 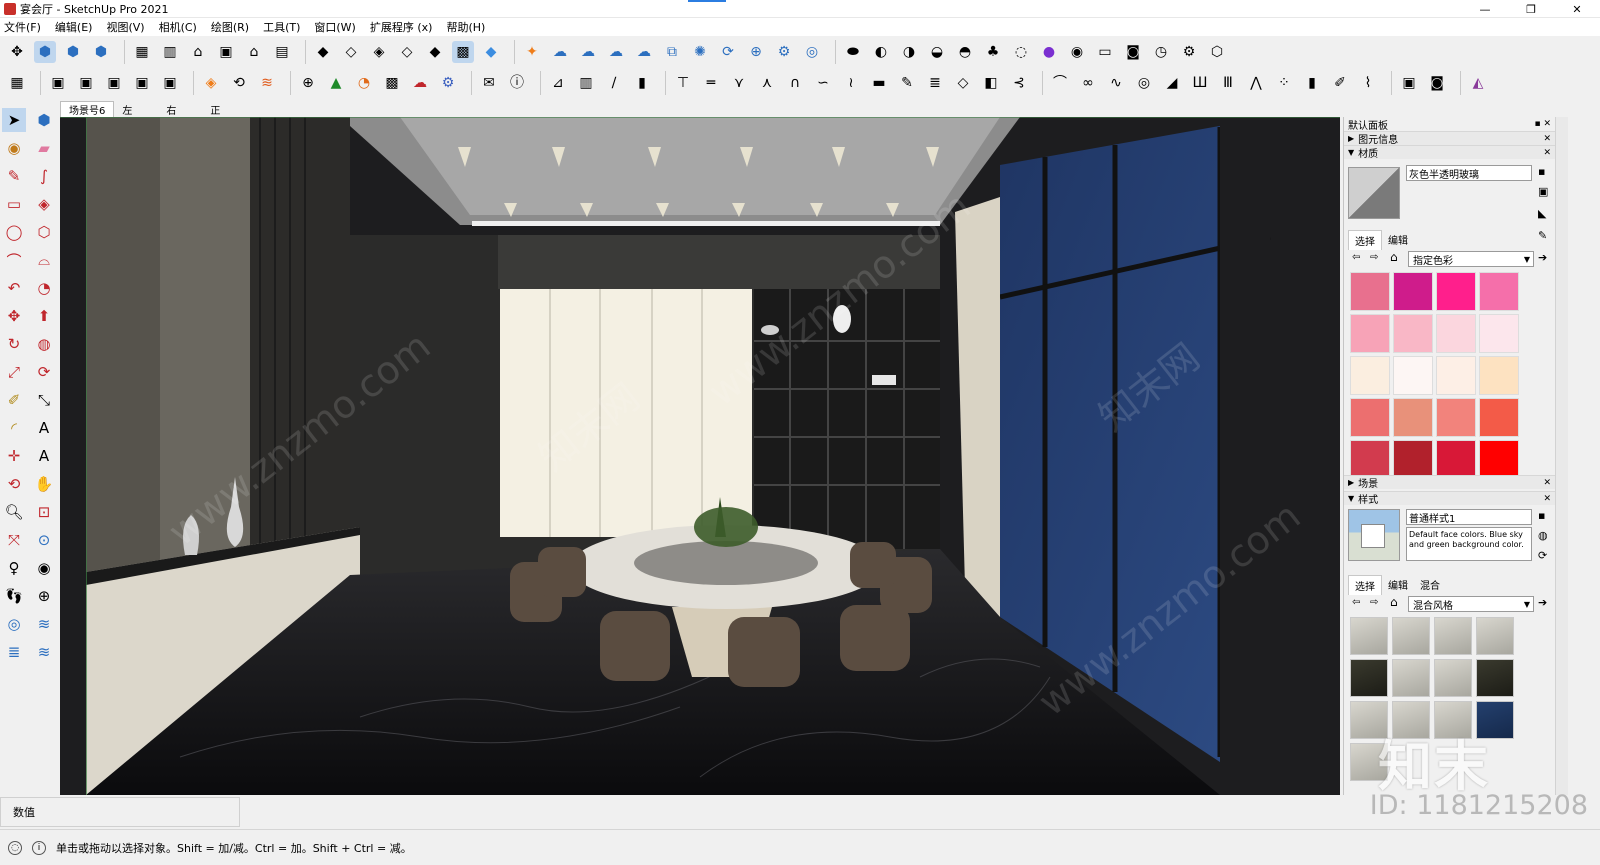 What do you see at coordinates (1172, 83) in the screenshot?
I see `ramp-icon: ◢` at bounding box center [1172, 83].